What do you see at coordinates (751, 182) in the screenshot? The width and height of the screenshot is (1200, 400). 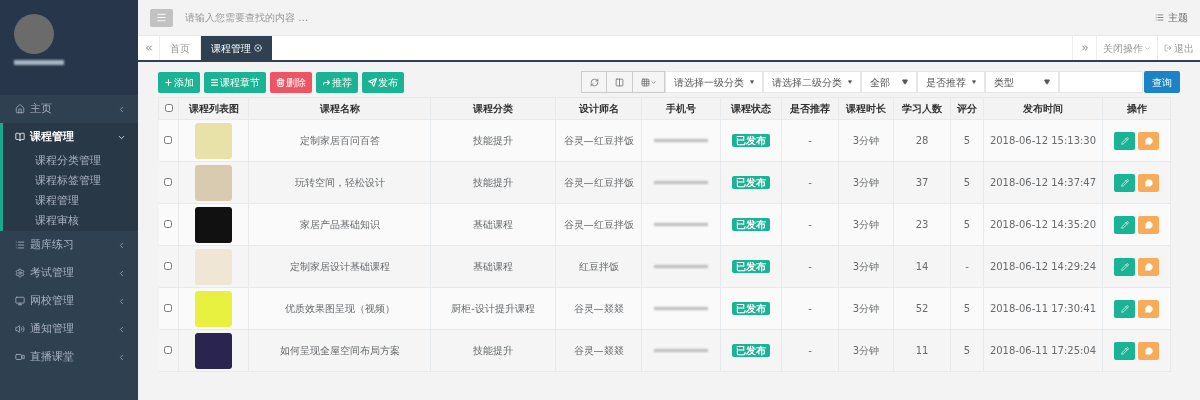 I see `status-badge: 已发布` at bounding box center [751, 182].